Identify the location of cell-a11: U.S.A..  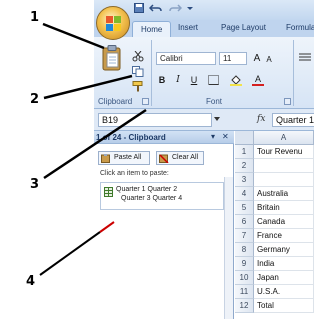
(284, 292).